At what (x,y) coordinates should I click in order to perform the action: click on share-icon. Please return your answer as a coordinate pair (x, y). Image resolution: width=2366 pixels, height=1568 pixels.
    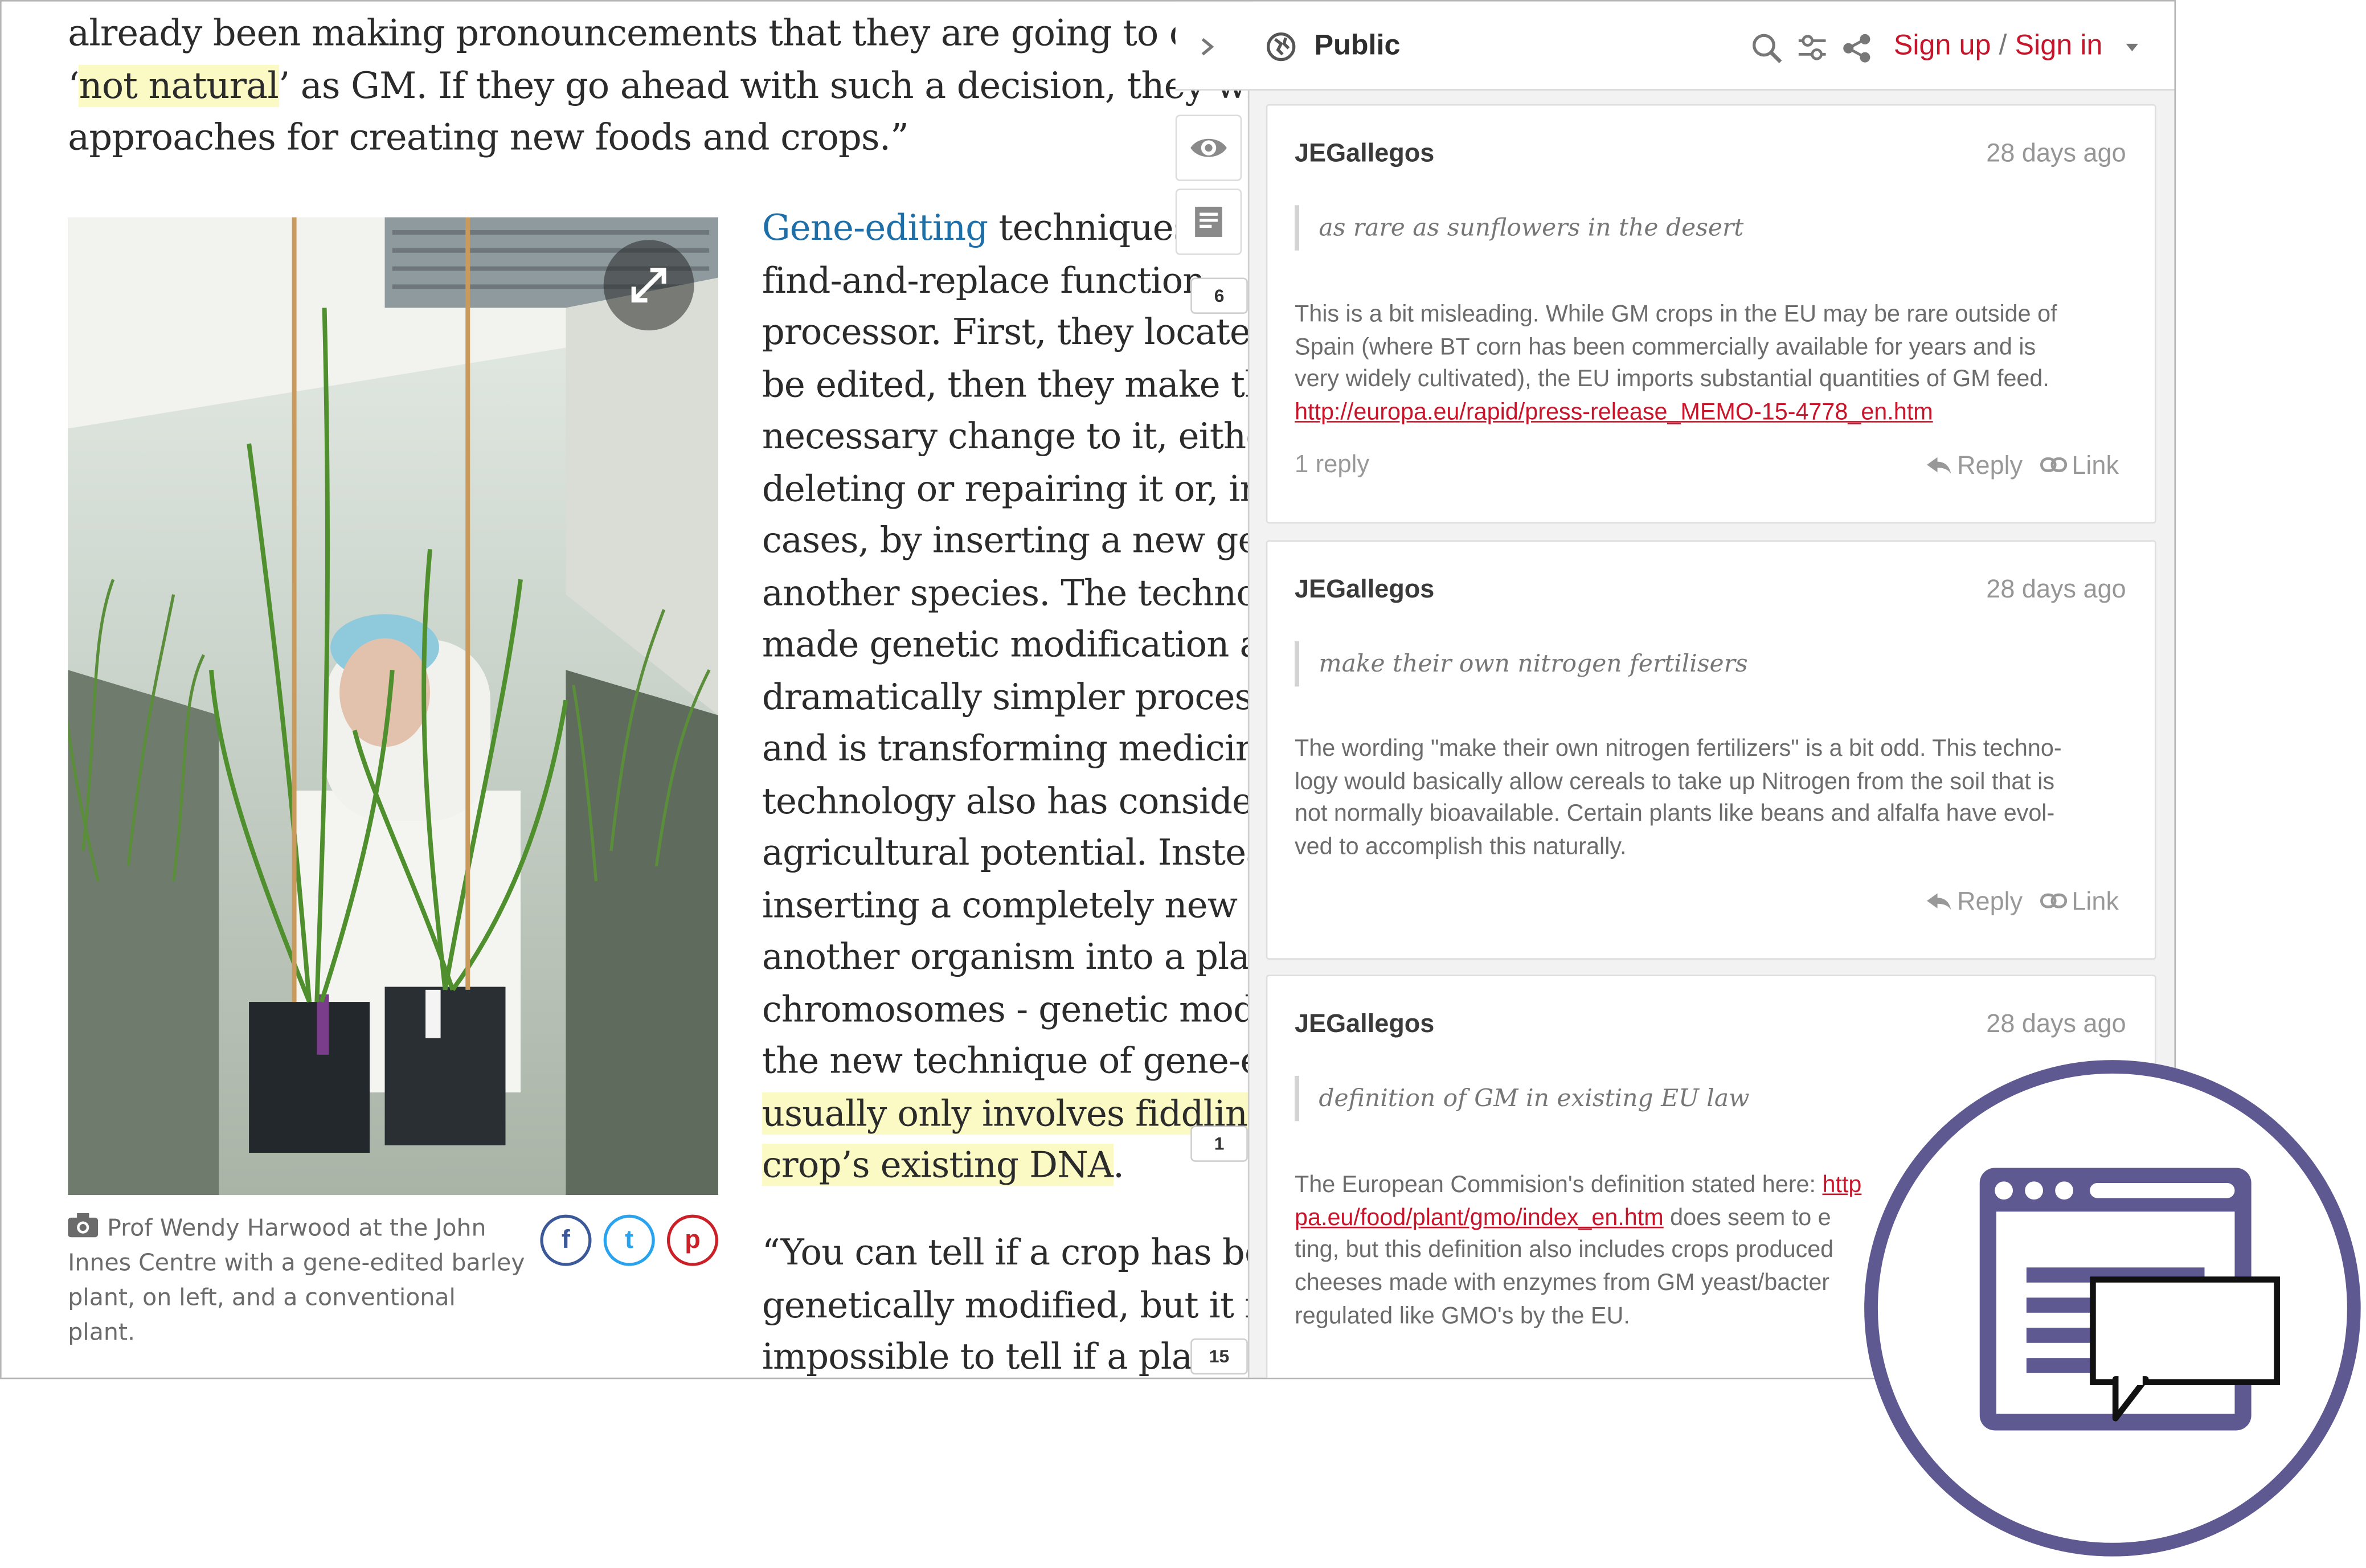
    Looking at the image, I should click on (1858, 48).